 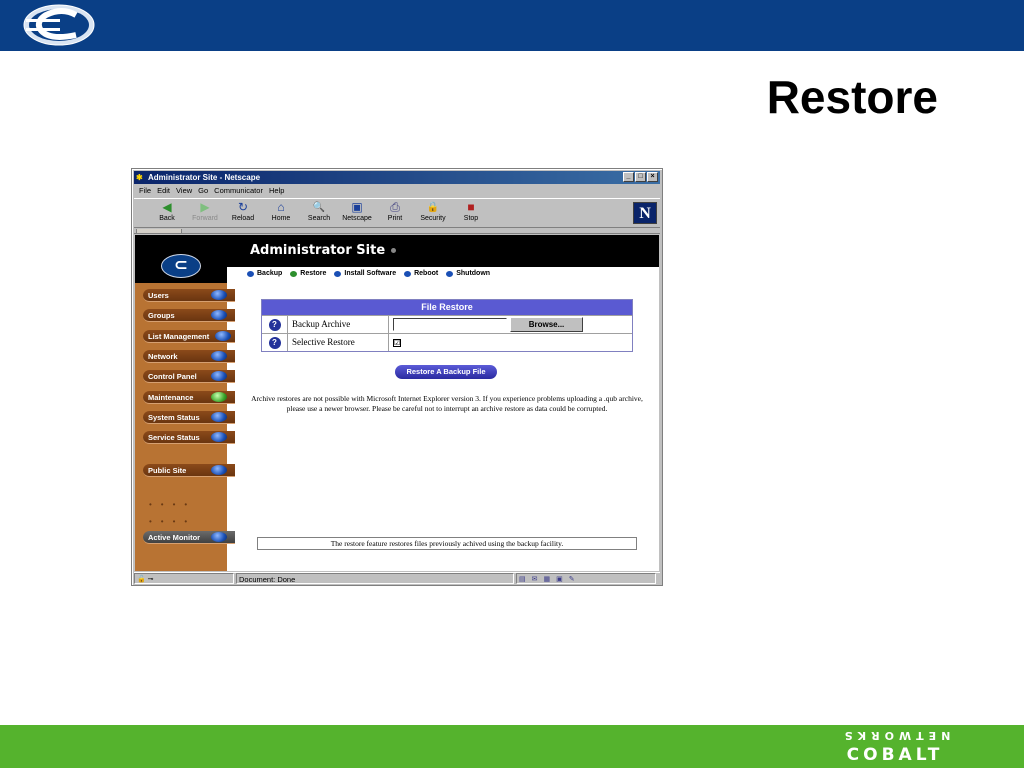 I want to click on netscape-button: ▣ Netscape, so click(x=357, y=214).